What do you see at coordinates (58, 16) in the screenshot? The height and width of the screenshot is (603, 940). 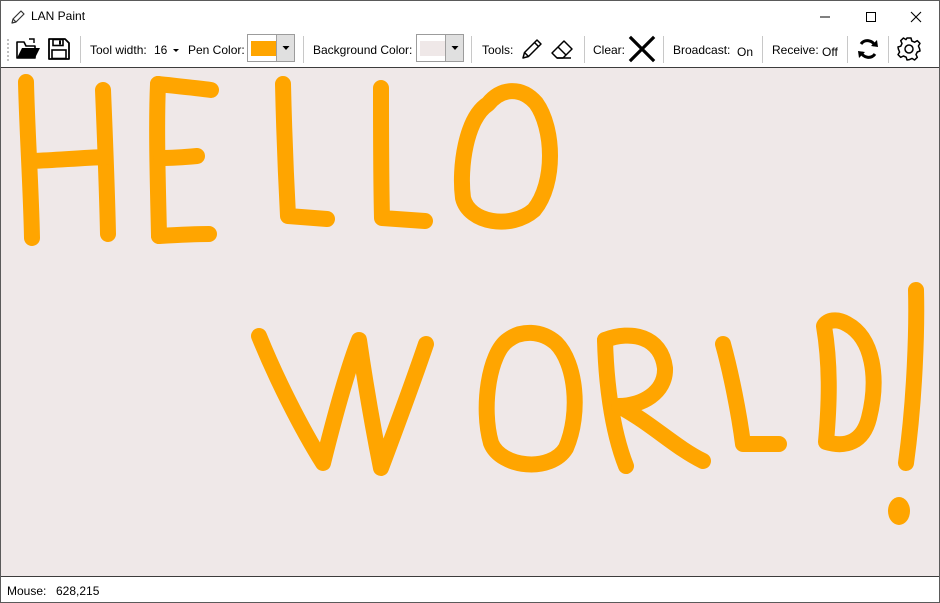 I see `window-title: LAN Paint` at bounding box center [58, 16].